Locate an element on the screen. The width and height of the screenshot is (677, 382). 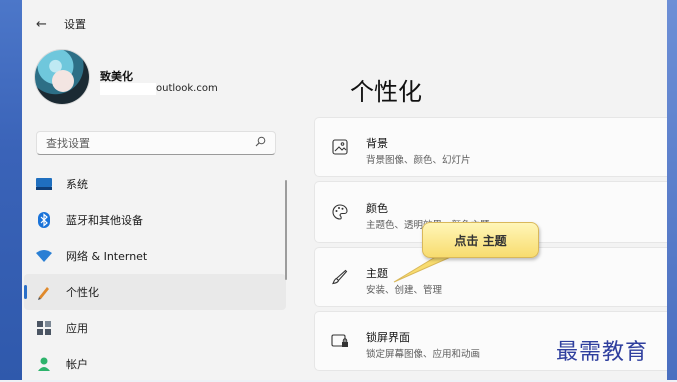
search-input: 查找设置 is located at coordinates (156, 143).